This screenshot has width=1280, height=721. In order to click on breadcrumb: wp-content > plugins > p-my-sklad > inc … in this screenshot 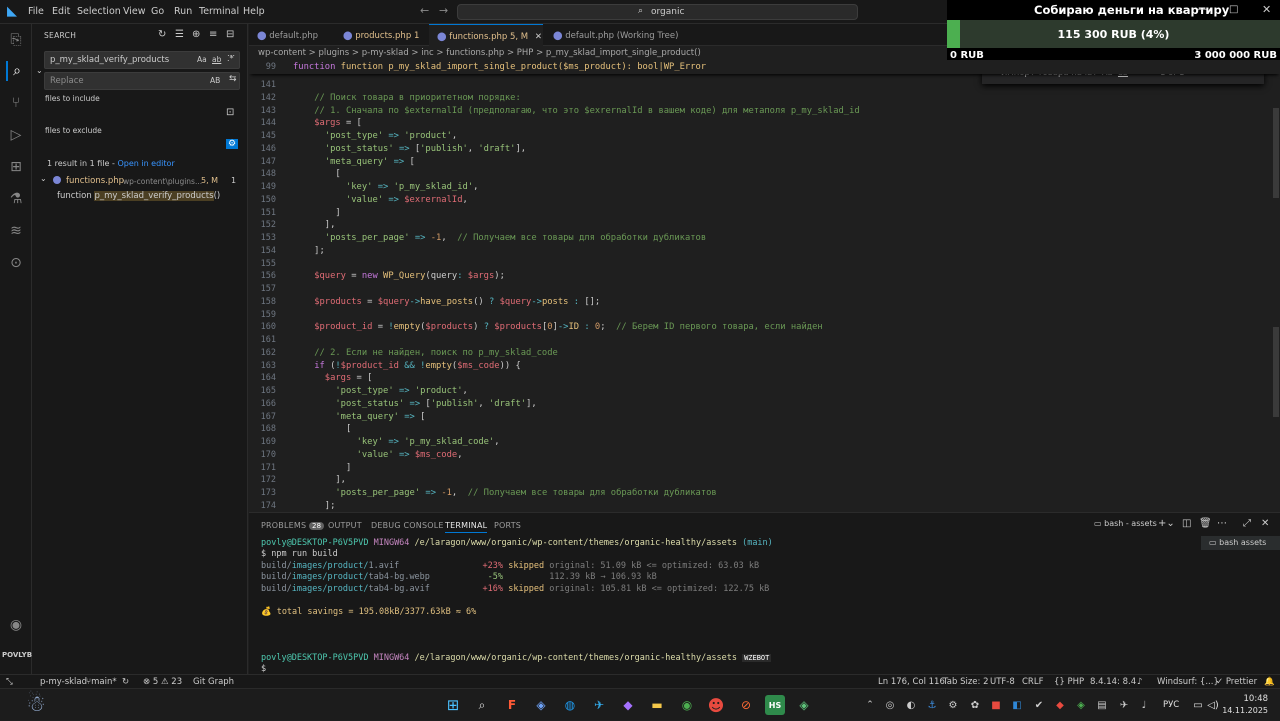, I will do `click(598, 53)`.